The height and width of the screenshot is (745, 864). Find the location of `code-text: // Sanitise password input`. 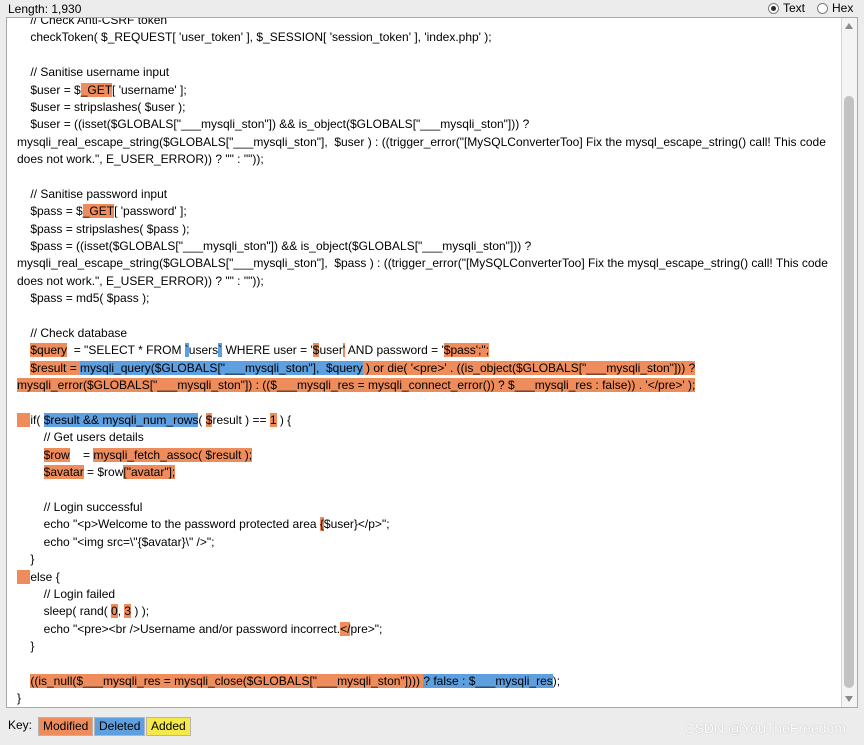

code-text: // Sanitise password input is located at coordinates (92, 193).